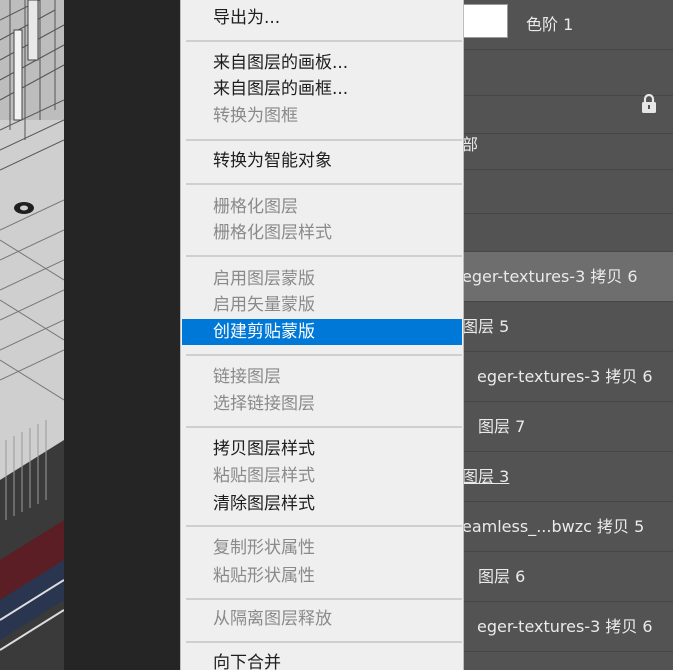 This screenshot has width=673, height=670. I want to click on layer-row: 图层 6, so click(567, 577).